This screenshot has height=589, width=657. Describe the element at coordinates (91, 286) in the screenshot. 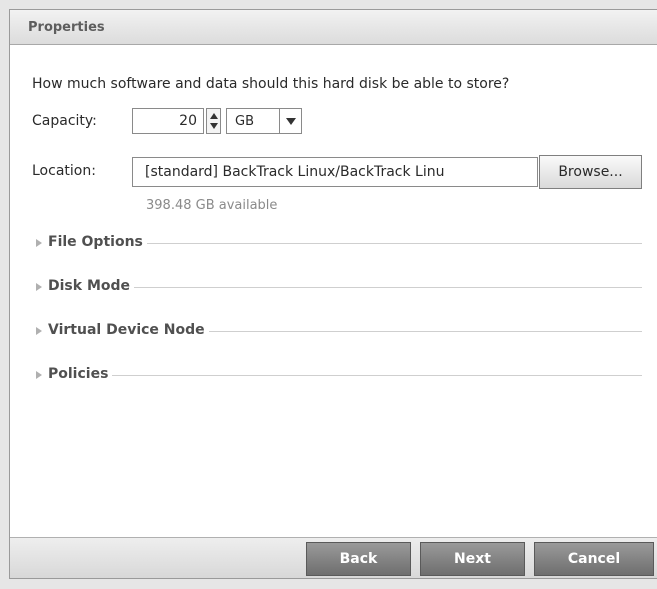

I see `section-label: Disk Mode` at that location.